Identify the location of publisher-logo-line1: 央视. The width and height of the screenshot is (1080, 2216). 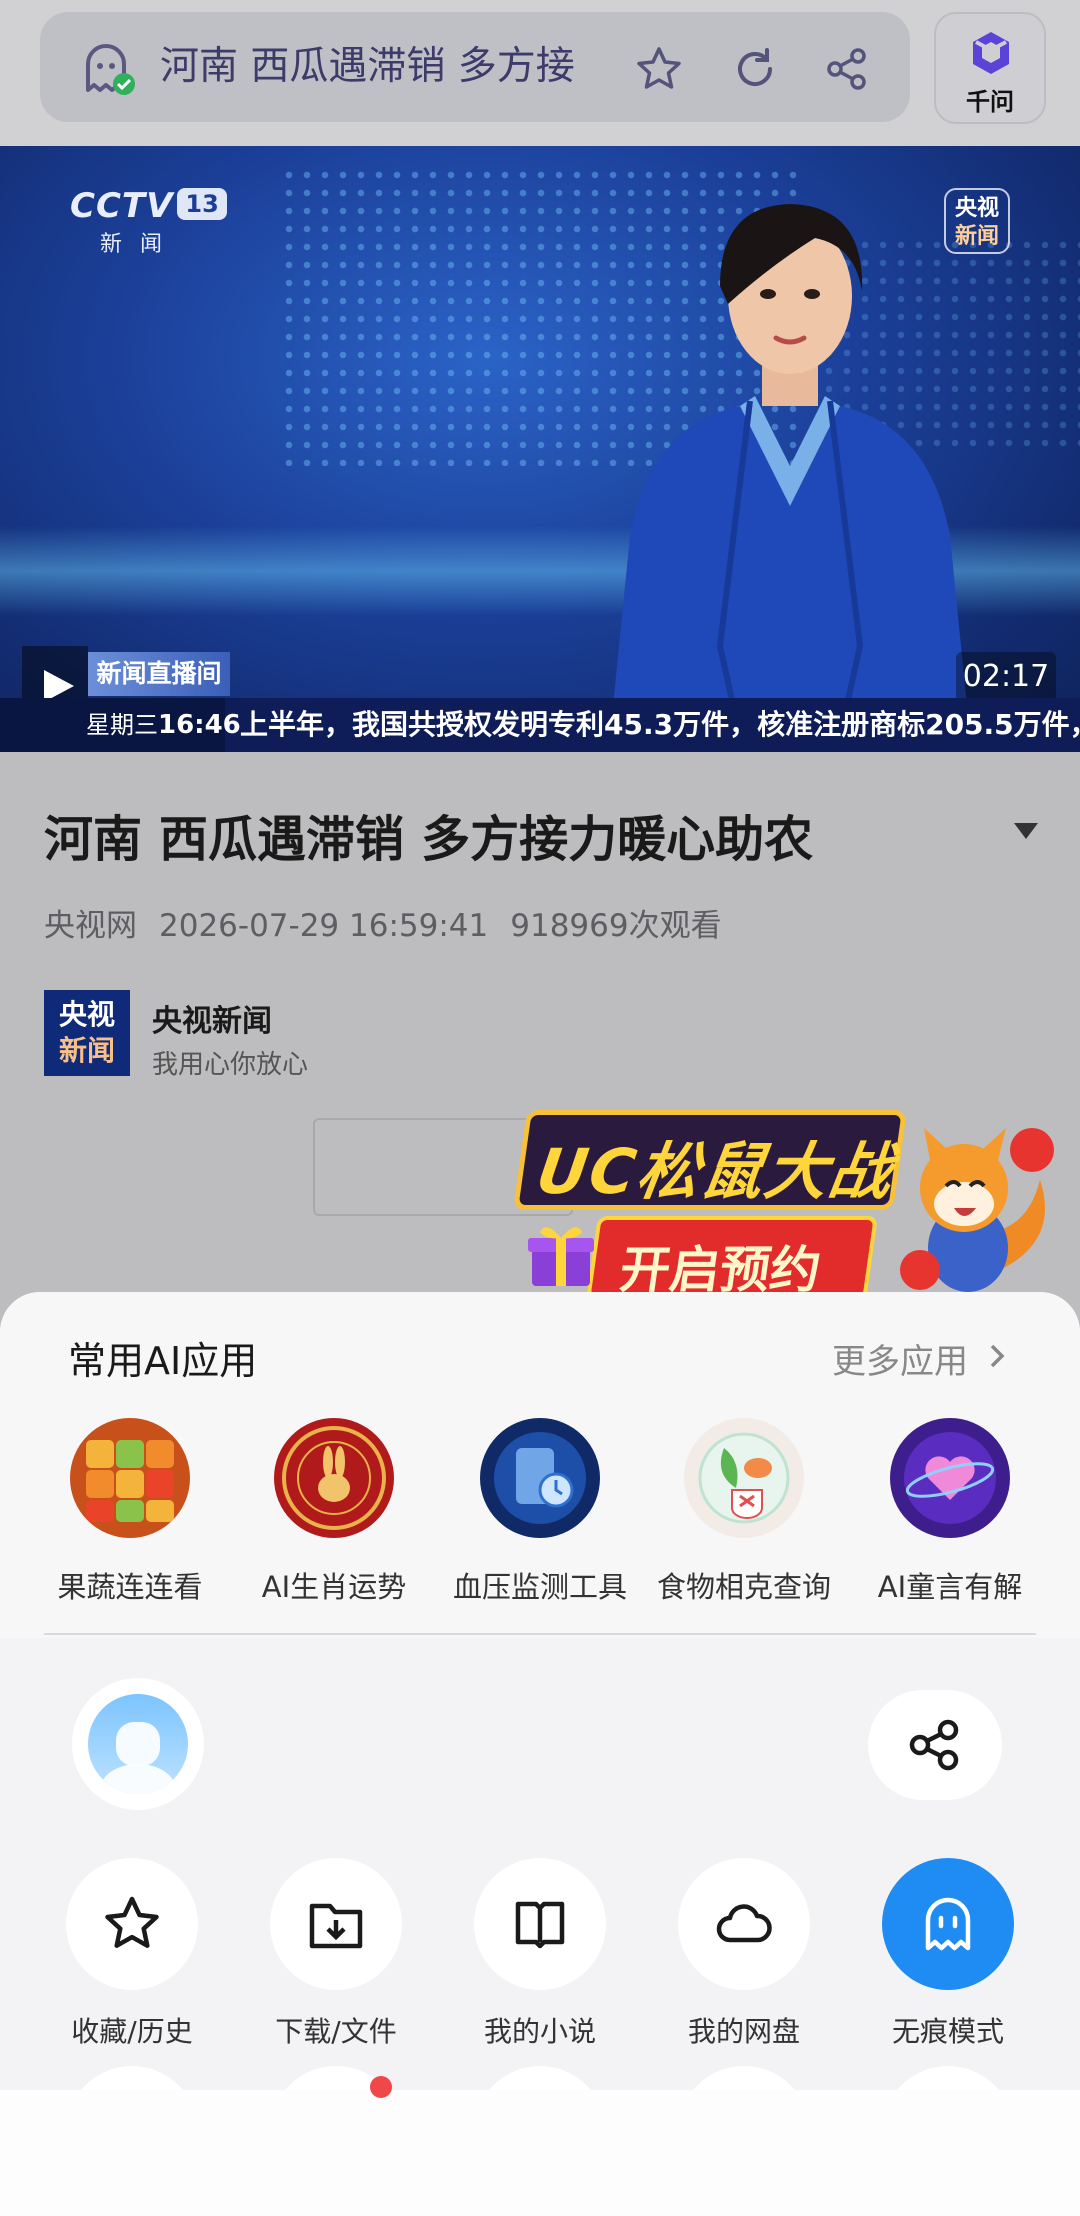
(86, 1014).